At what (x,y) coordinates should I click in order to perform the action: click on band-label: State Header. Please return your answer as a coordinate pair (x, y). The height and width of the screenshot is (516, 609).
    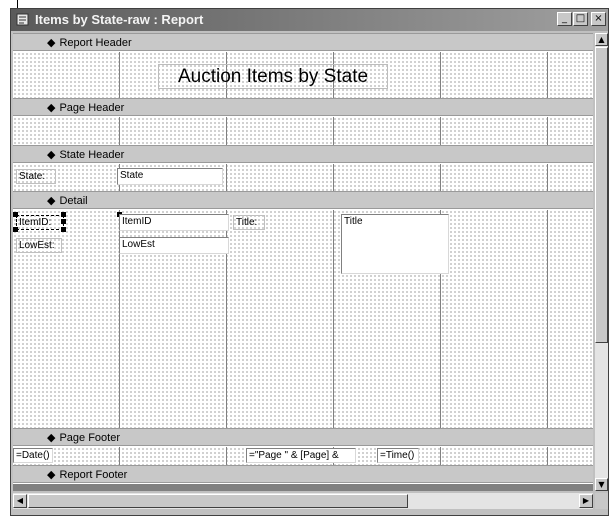
    Looking at the image, I should click on (92, 155).